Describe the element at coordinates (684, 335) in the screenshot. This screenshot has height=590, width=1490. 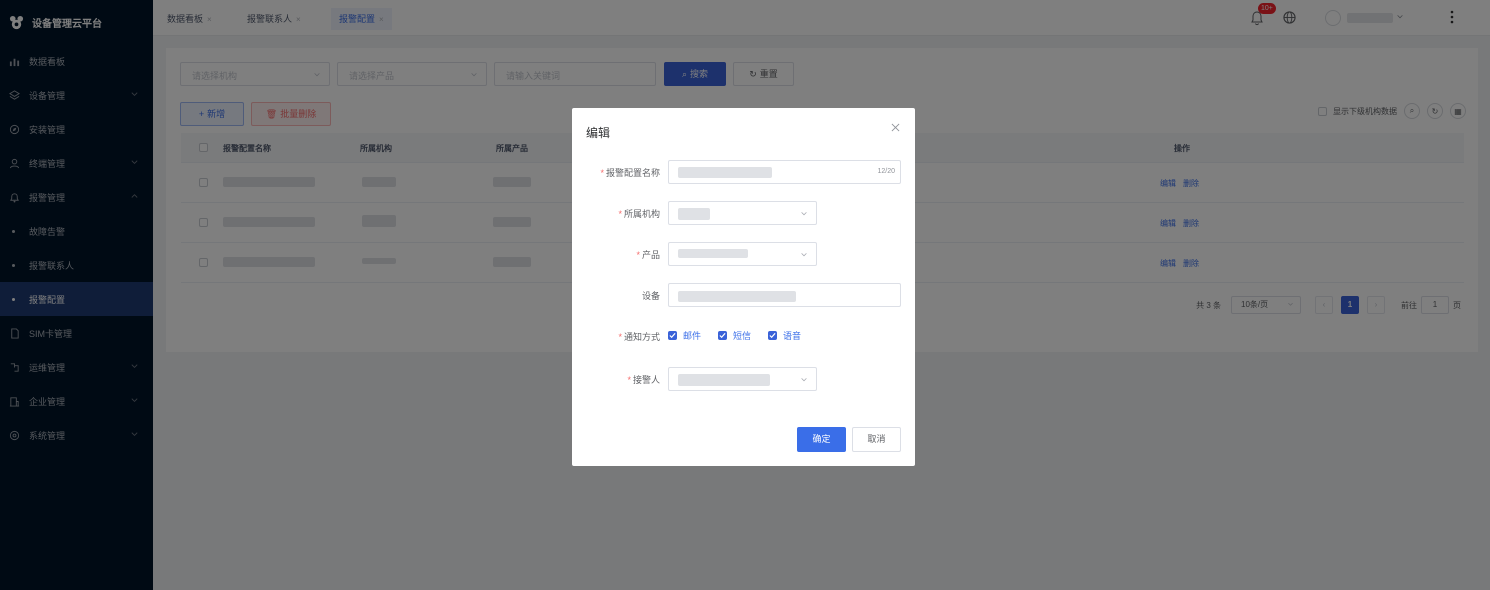
I see `notify-email-checkbox: 邮件` at that location.